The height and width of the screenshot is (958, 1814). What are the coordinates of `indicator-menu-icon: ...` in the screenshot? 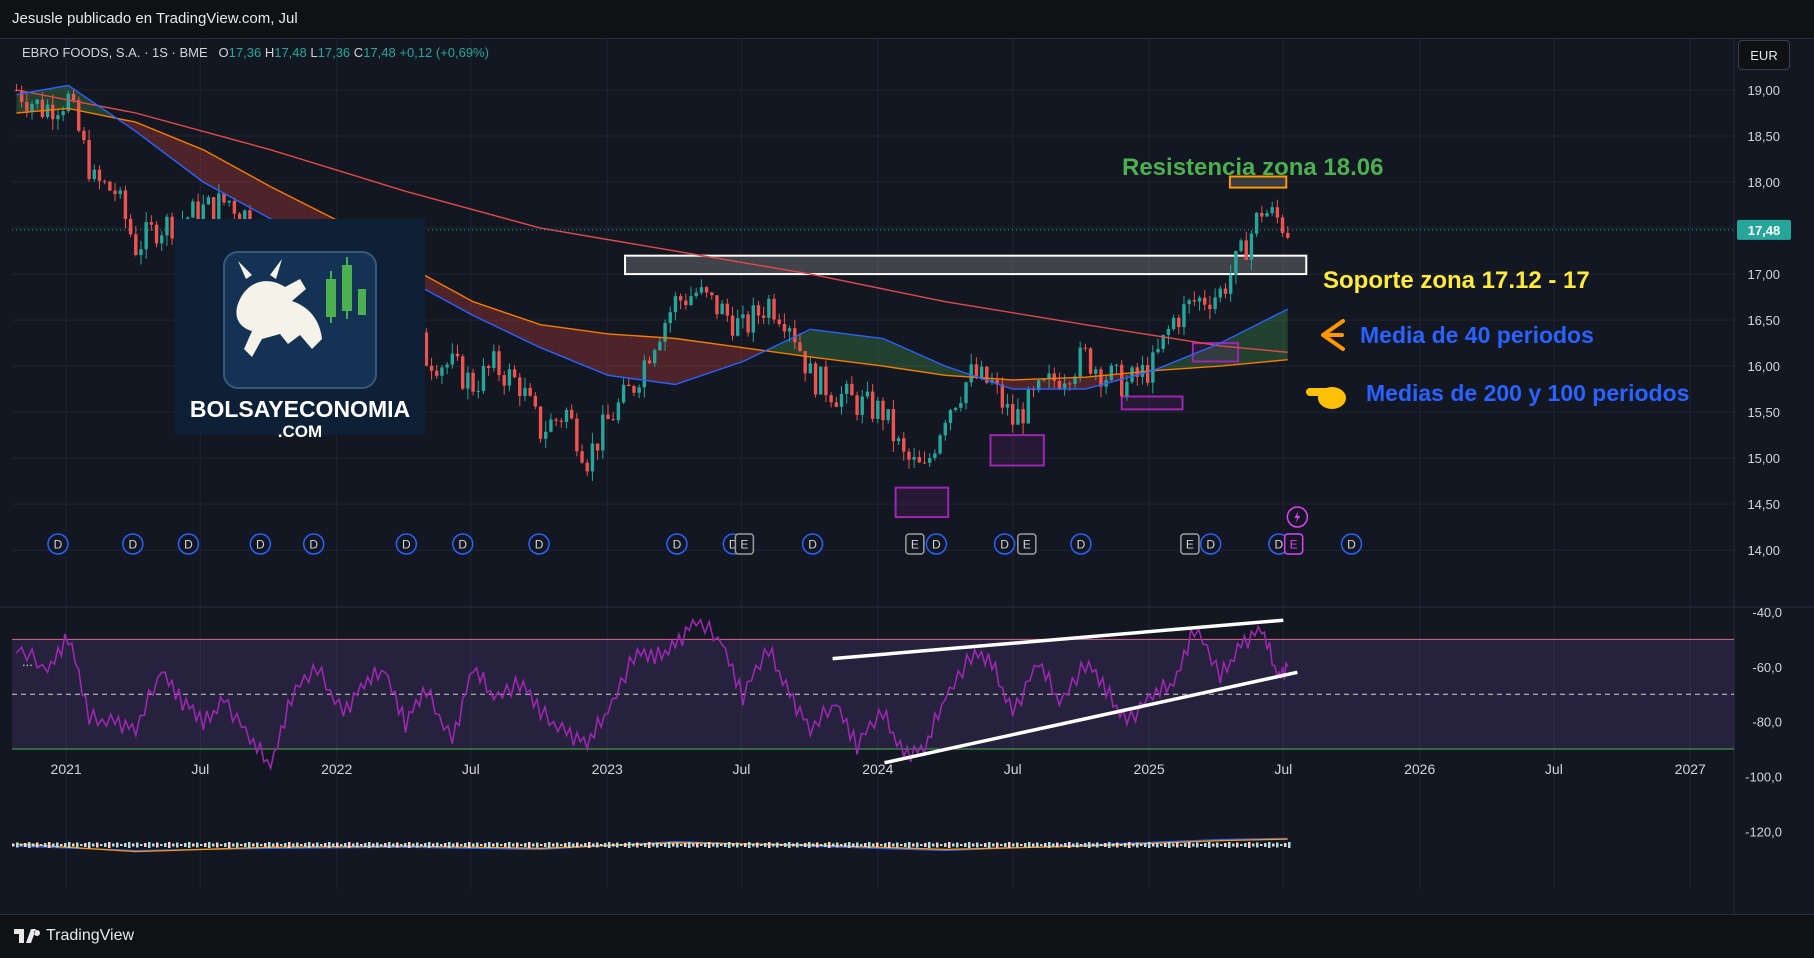 It's located at (27, 661).